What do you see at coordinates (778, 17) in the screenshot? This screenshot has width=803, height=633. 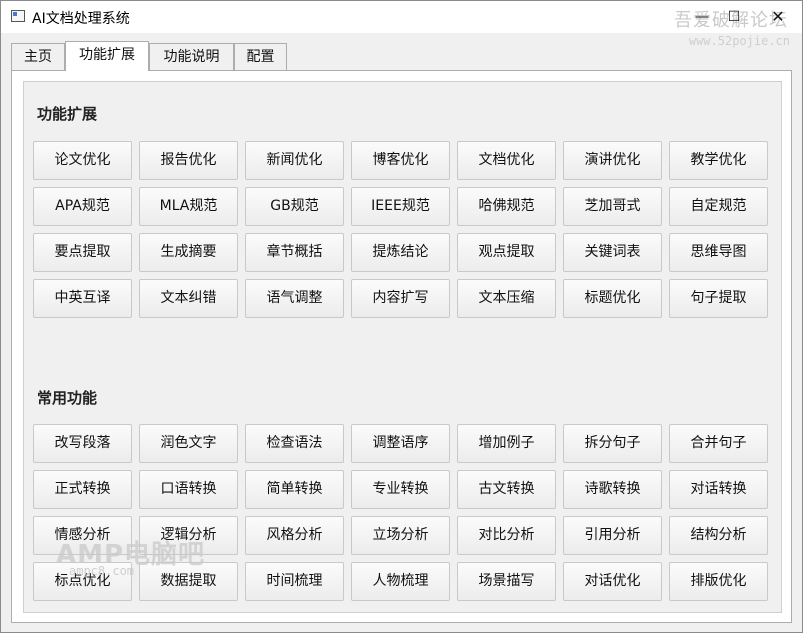 I see `close-button: ✕` at bounding box center [778, 17].